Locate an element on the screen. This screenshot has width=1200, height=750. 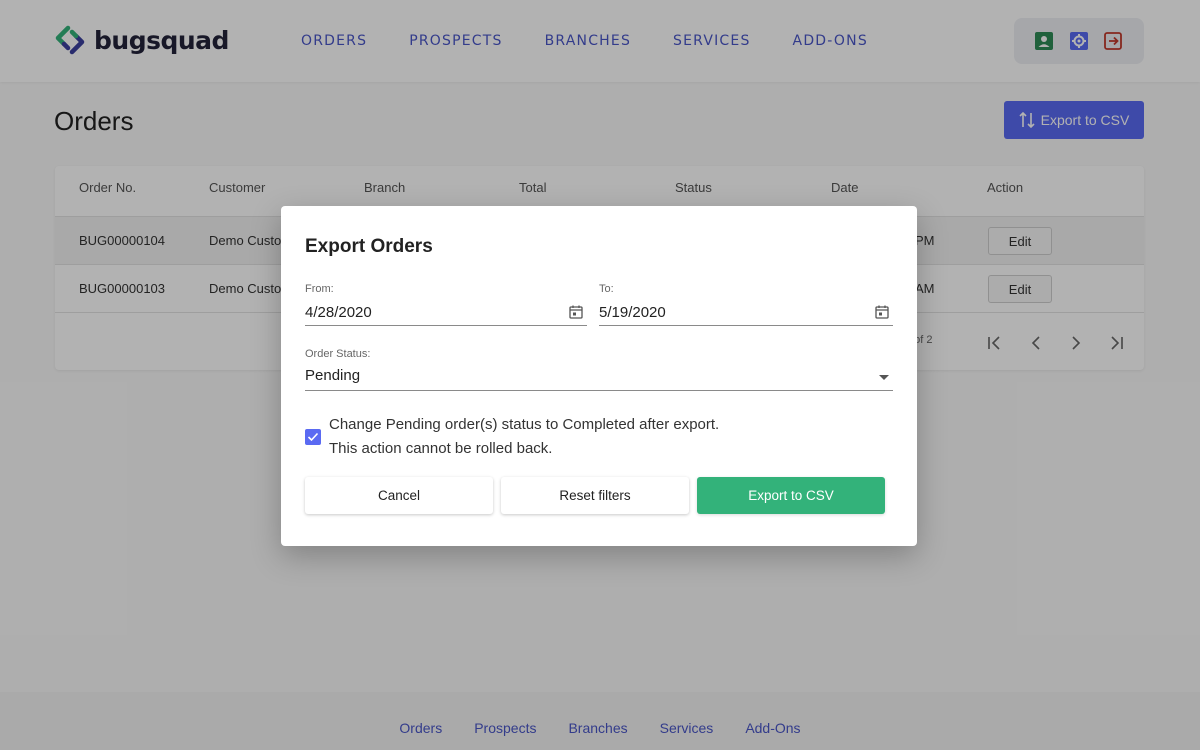
from-date-field is located at coordinates (446, 313).